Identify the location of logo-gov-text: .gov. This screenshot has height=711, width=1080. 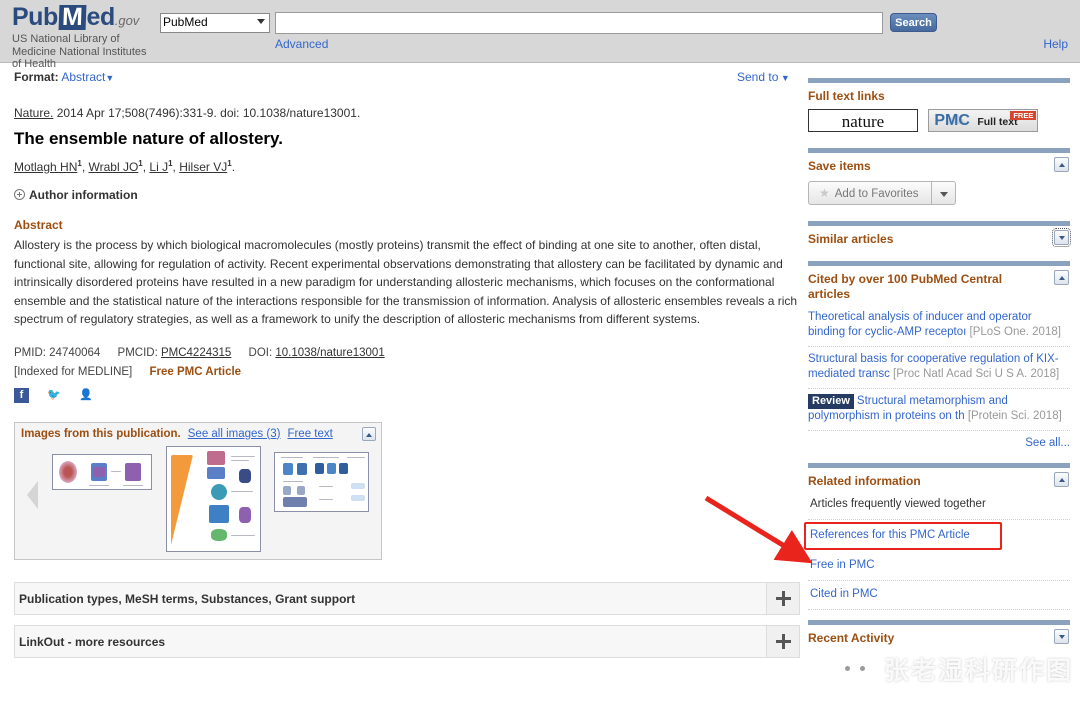
(127, 20).